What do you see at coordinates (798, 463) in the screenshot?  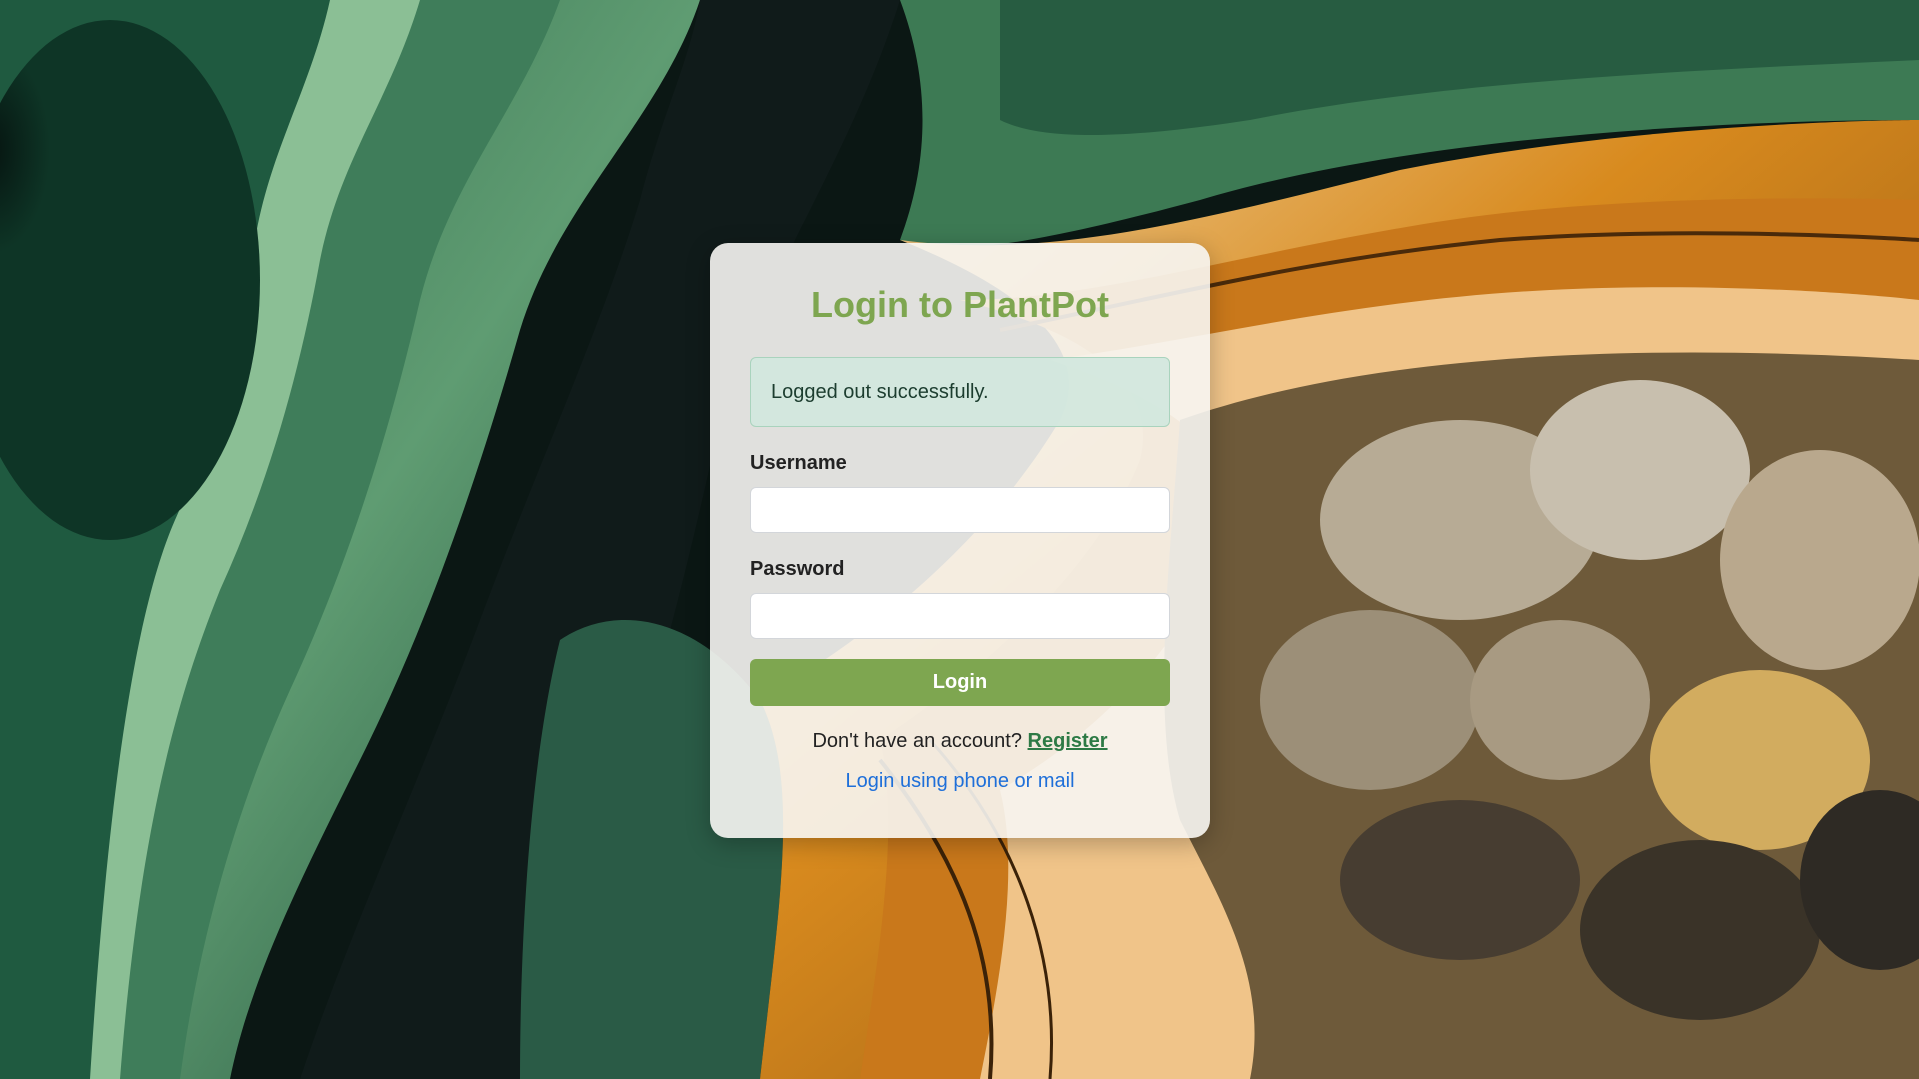 I see `username-label: Username` at bounding box center [798, 463].